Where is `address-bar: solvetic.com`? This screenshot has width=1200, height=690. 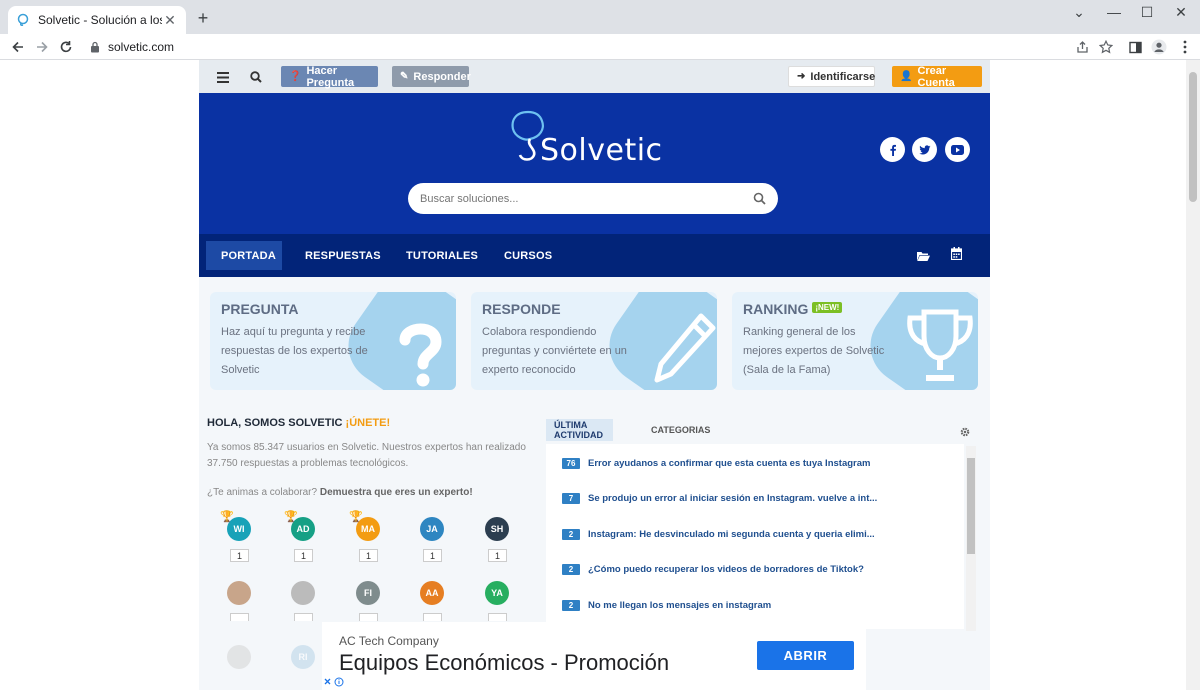
address-bar: solvetic.com is located at coordinates (575, 47).